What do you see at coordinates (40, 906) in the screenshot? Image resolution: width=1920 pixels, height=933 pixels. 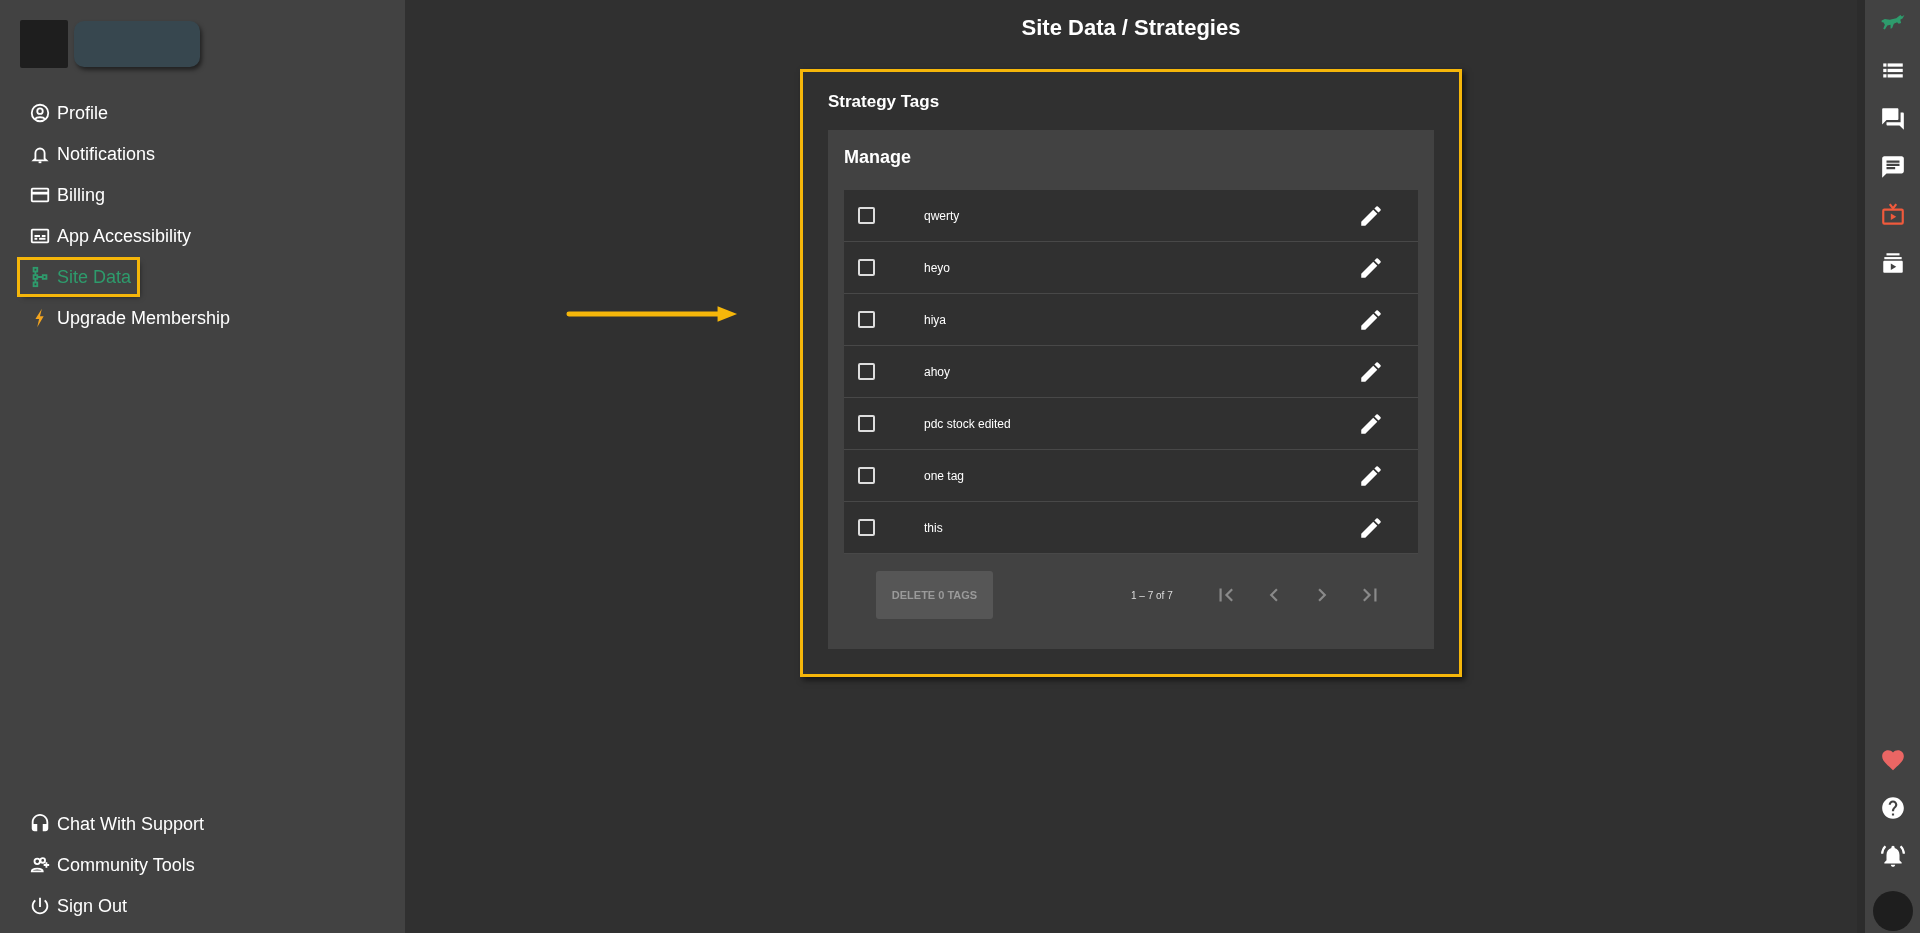 I see `power-icon` at bounding box center [40, 906].